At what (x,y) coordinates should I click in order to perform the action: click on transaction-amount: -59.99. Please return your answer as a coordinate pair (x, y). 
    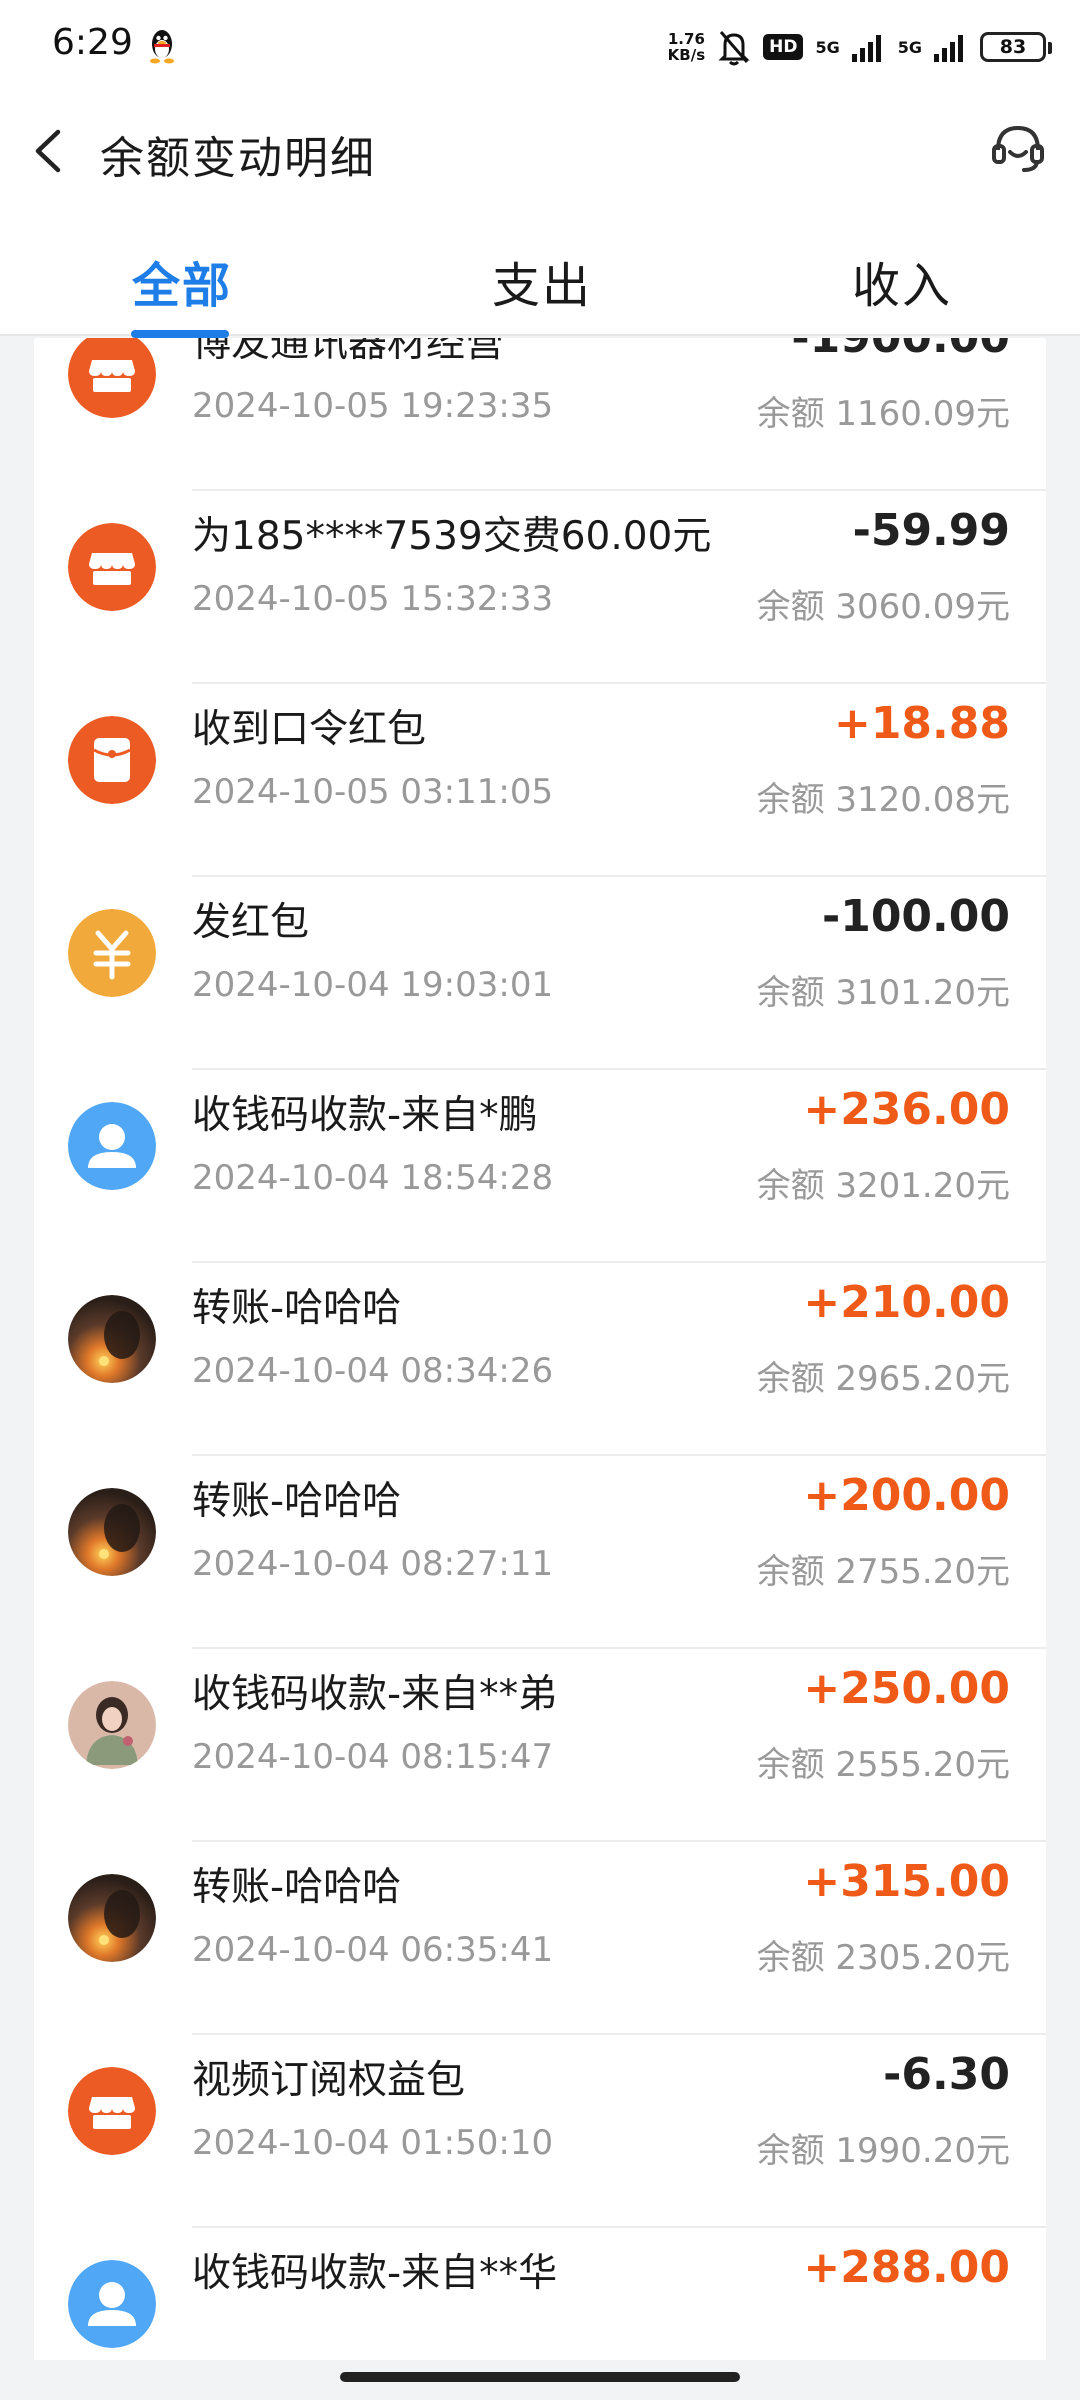
    Looking at the image, I should click on (931, 530).